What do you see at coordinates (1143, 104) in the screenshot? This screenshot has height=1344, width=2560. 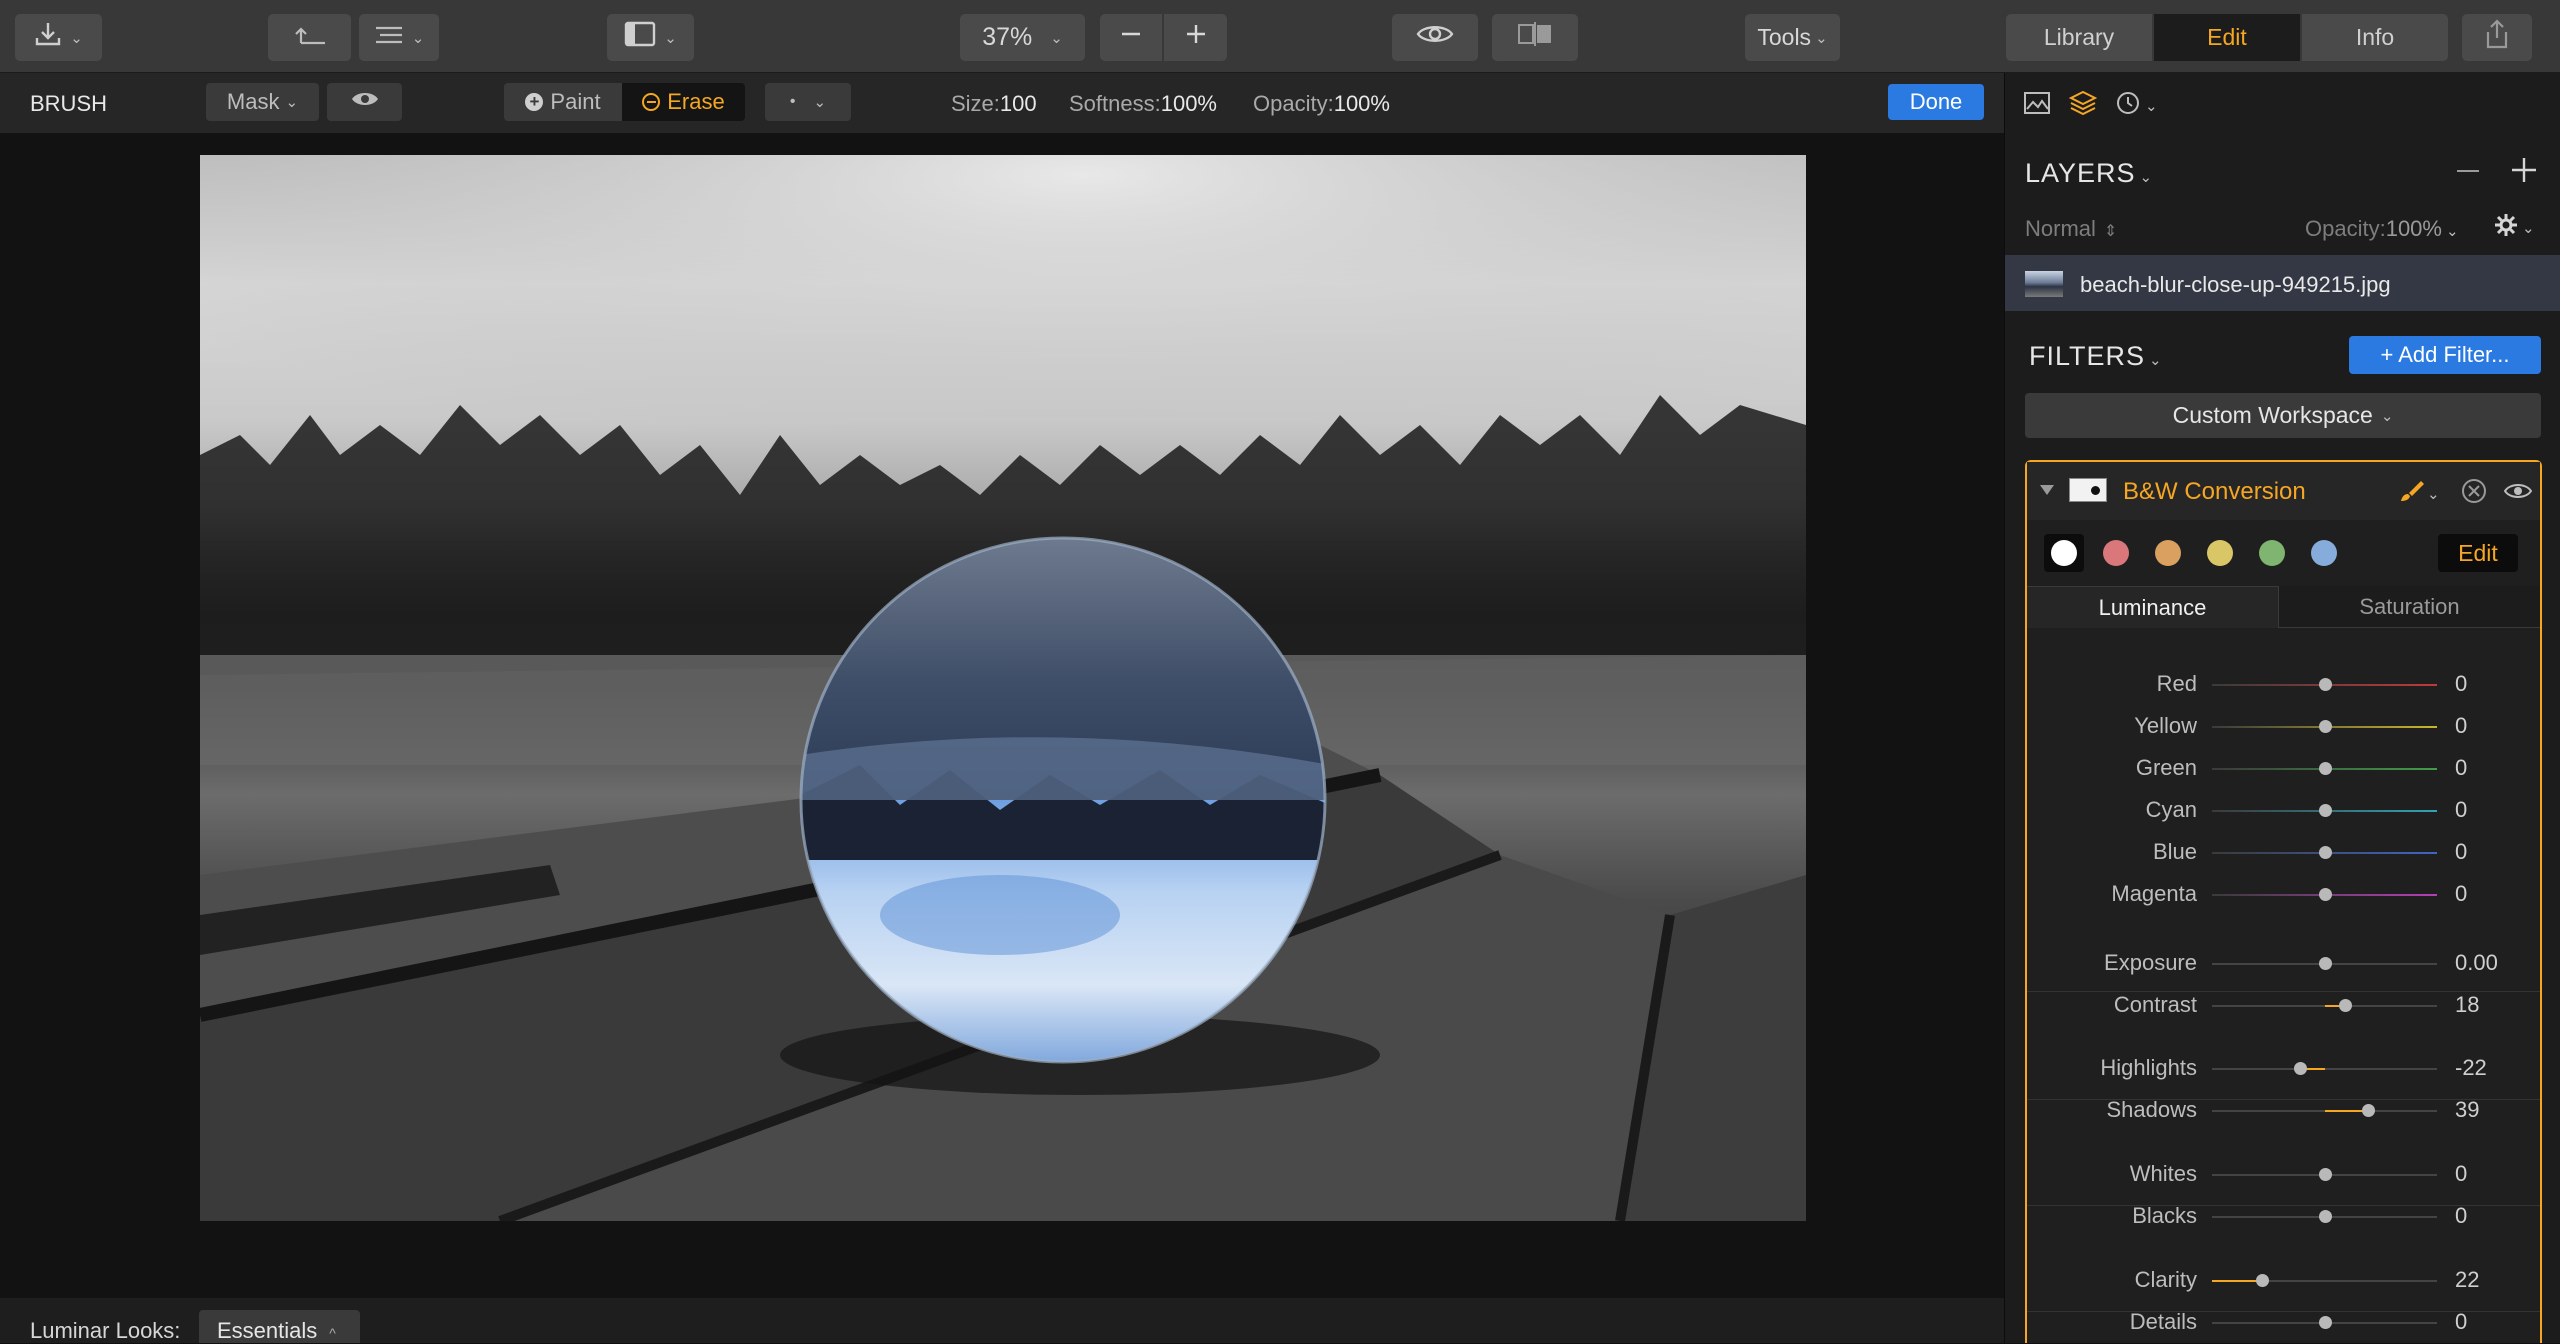 I see `brush-softness: Softness:100%` at bounding box center [1143, 104].